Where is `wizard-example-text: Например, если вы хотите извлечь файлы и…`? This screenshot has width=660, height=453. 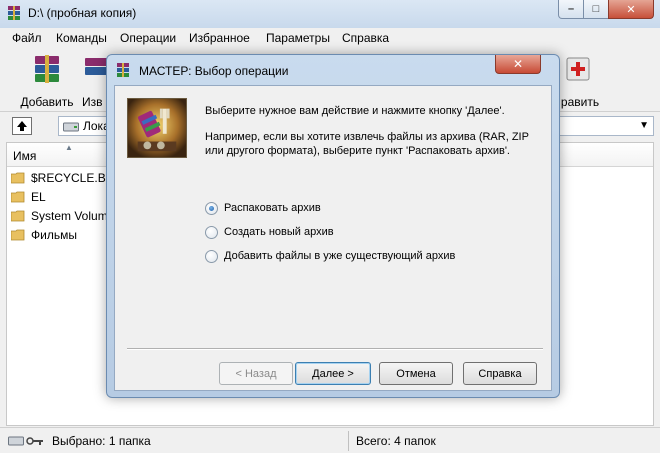 wizard-example-text: Например, если вы хотите извлечь файлы и… is located at coordinates (367, 144).